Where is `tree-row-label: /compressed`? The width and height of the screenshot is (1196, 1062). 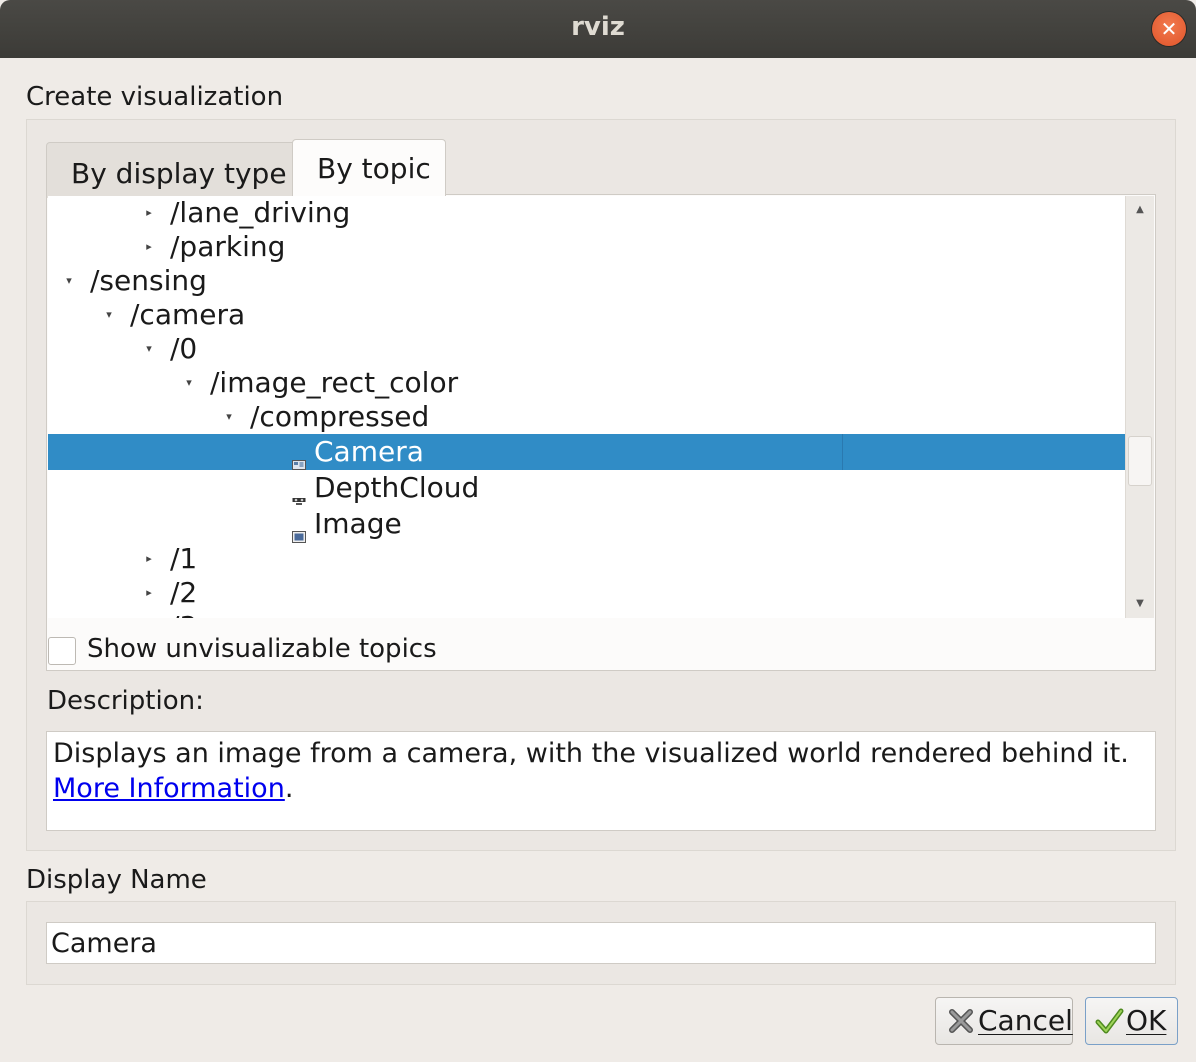 tree-row-label: /compressed is located at coordinates (340, 416).